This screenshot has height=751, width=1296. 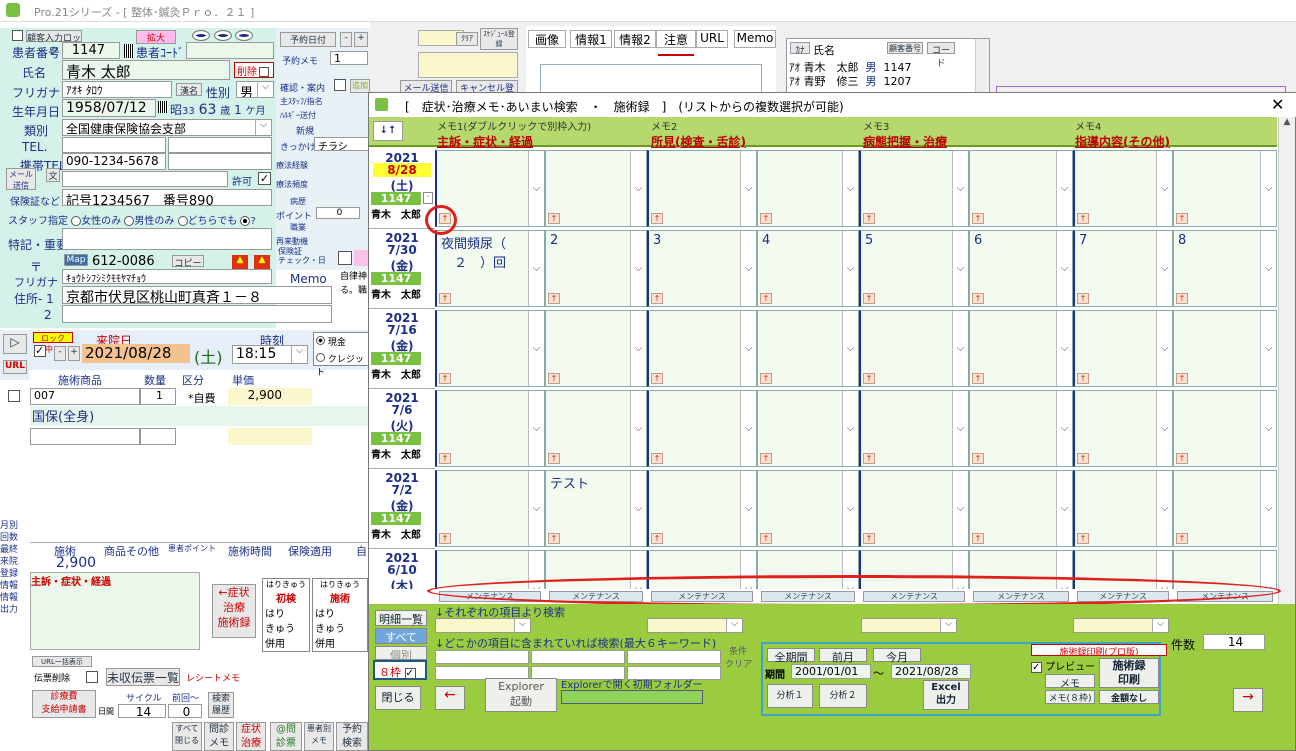 What do you see at coordinates (755, 39) in the screenshot?
I see `tab-memo: Memo` at bounding box center [755, 39].